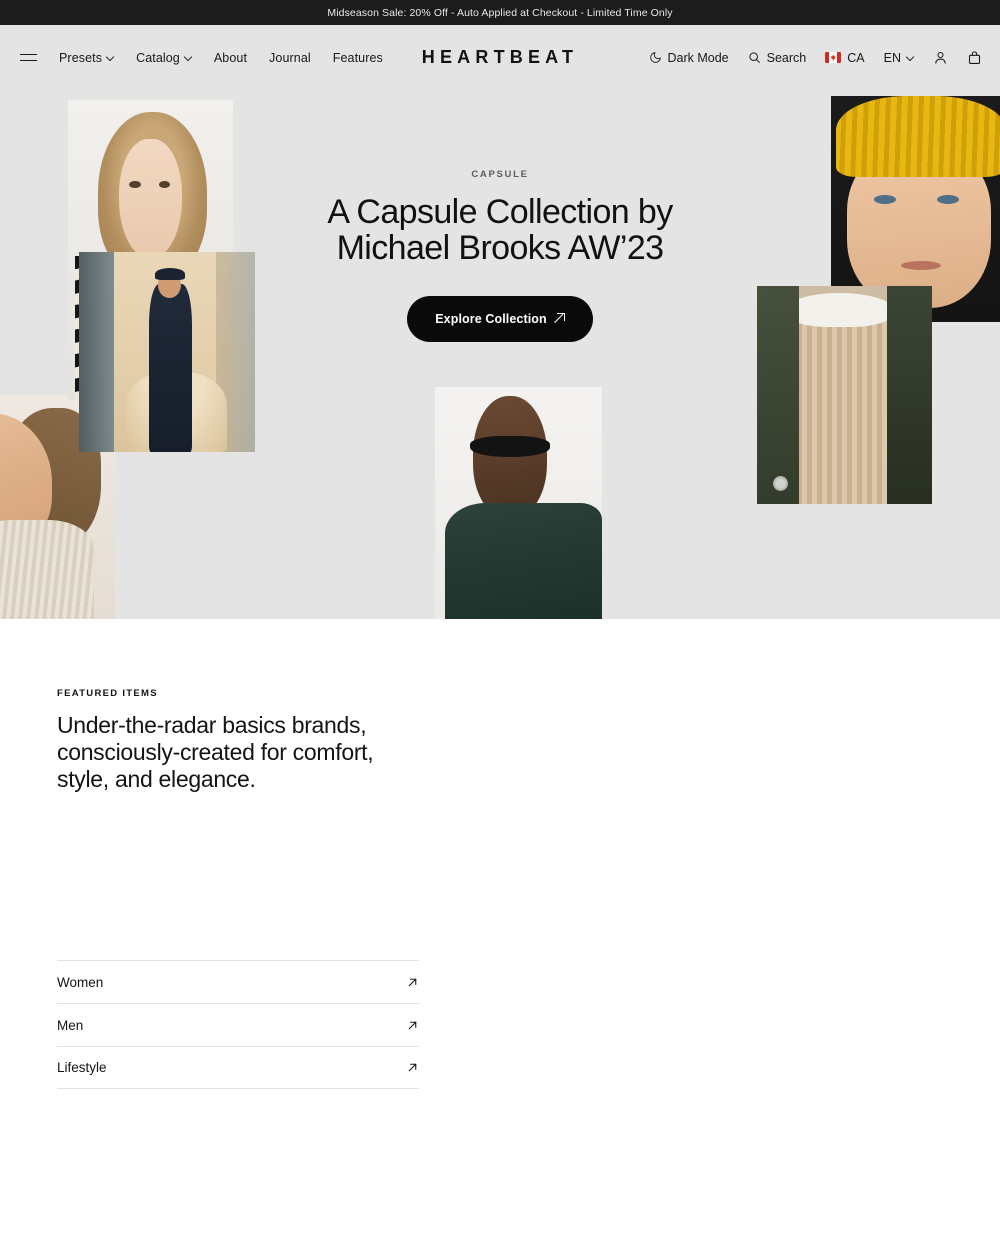  I want to click on country-selector: CA, so click(845, 57).